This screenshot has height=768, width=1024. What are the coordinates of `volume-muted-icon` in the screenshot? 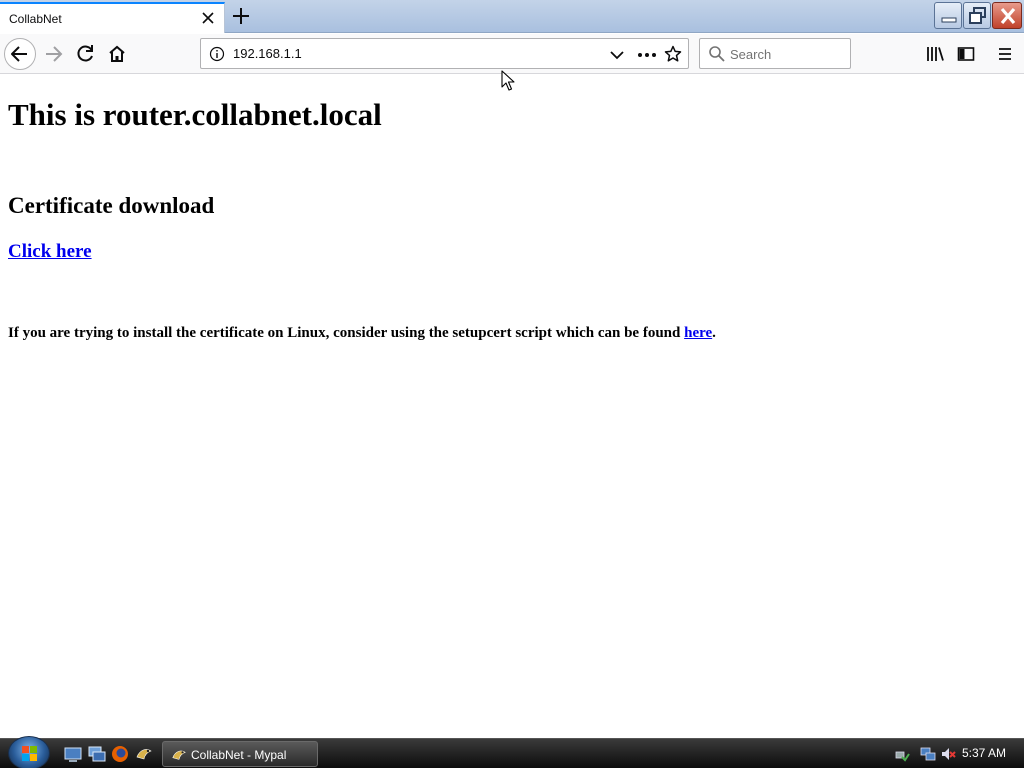 It's located at (948, 754).